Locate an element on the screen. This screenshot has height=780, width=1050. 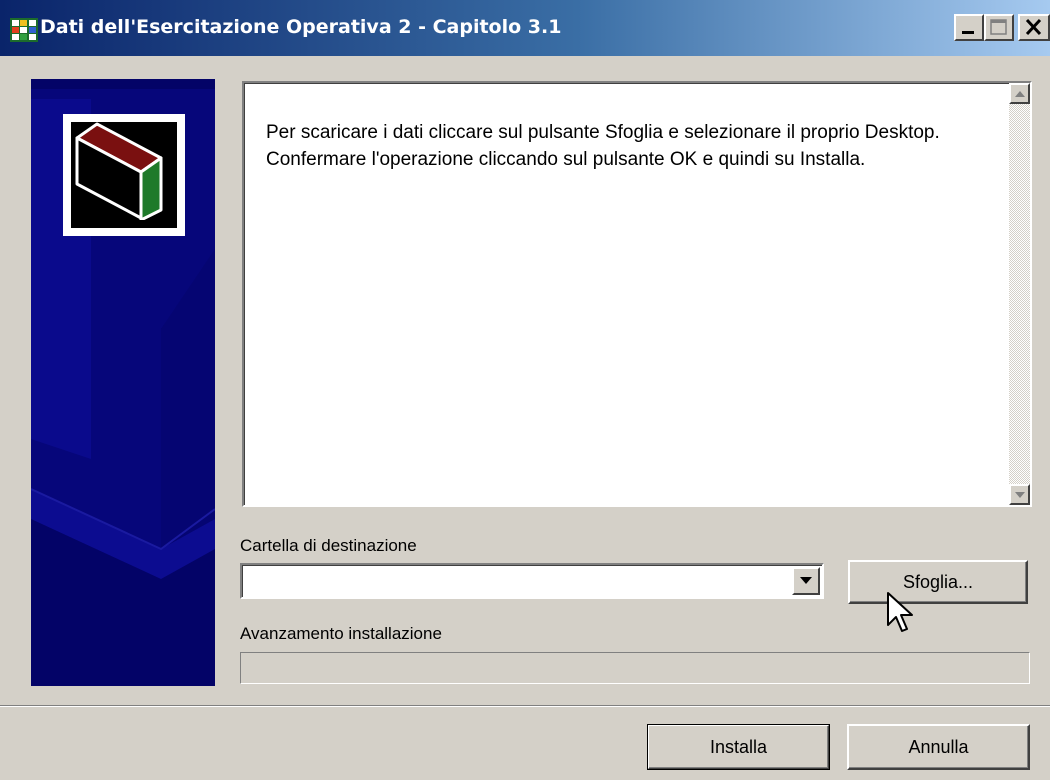
install-progress-bar is located at coordinates (635, 668).